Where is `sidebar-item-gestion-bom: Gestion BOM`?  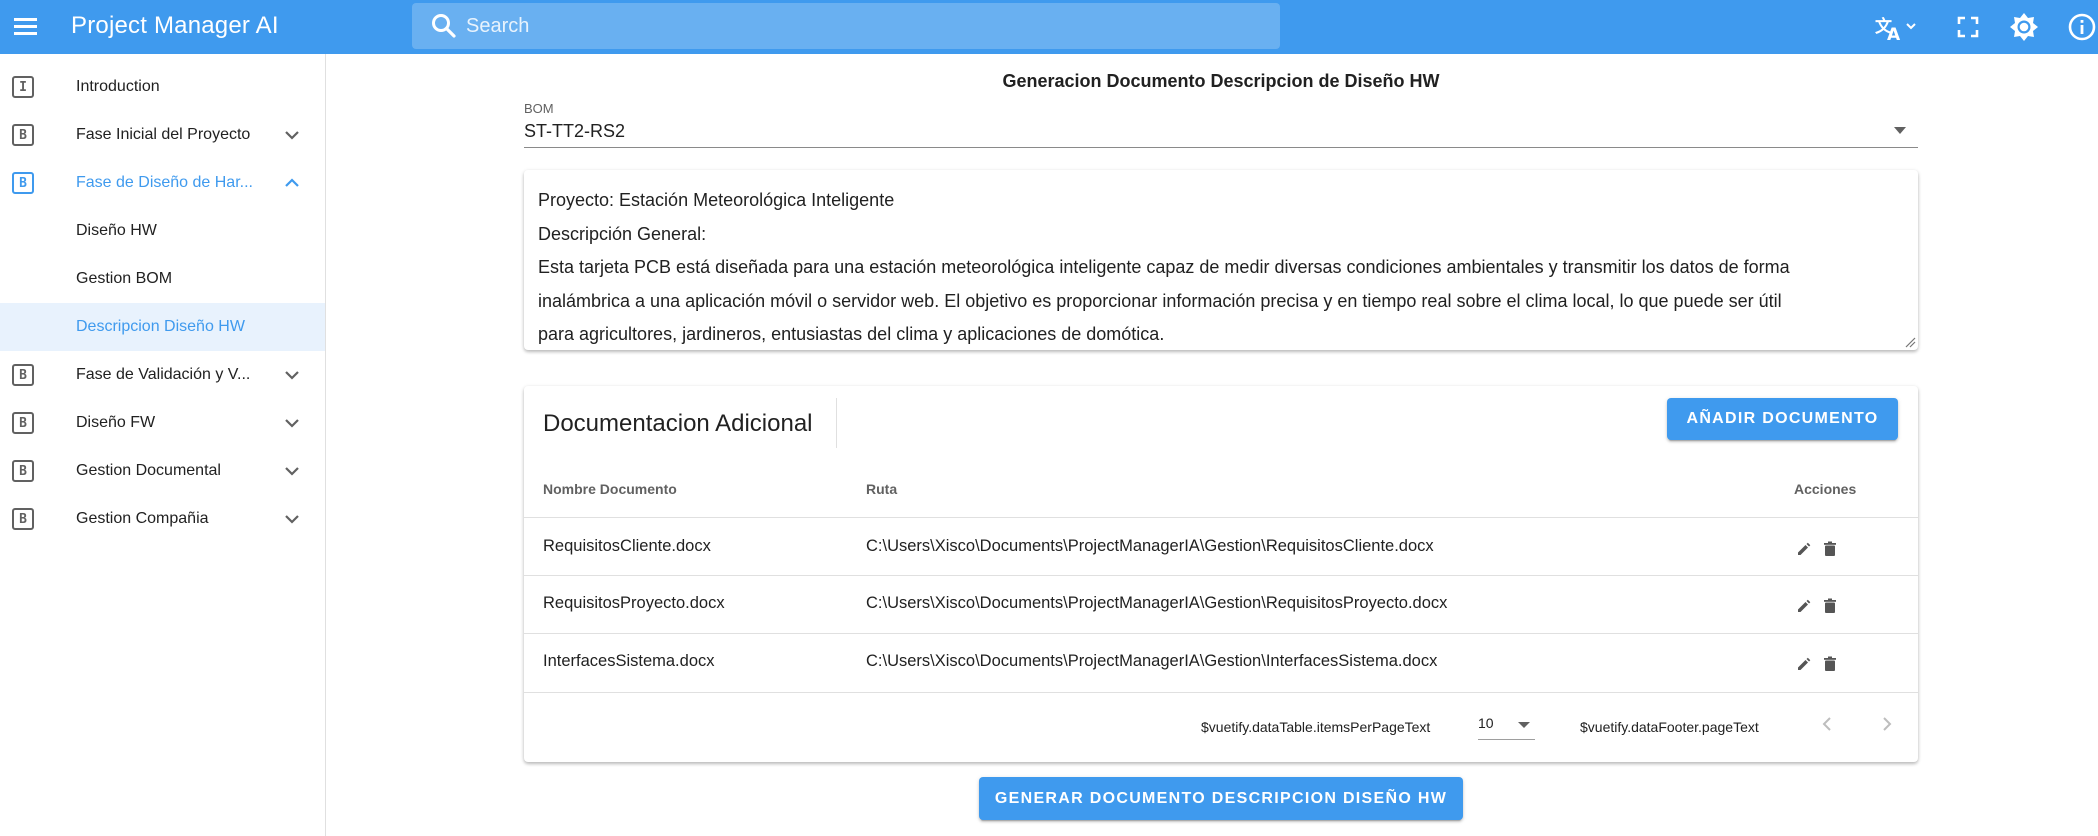
sidebar-item-gestion-bom: Gestion BOM is located at coordinates (162, 279).